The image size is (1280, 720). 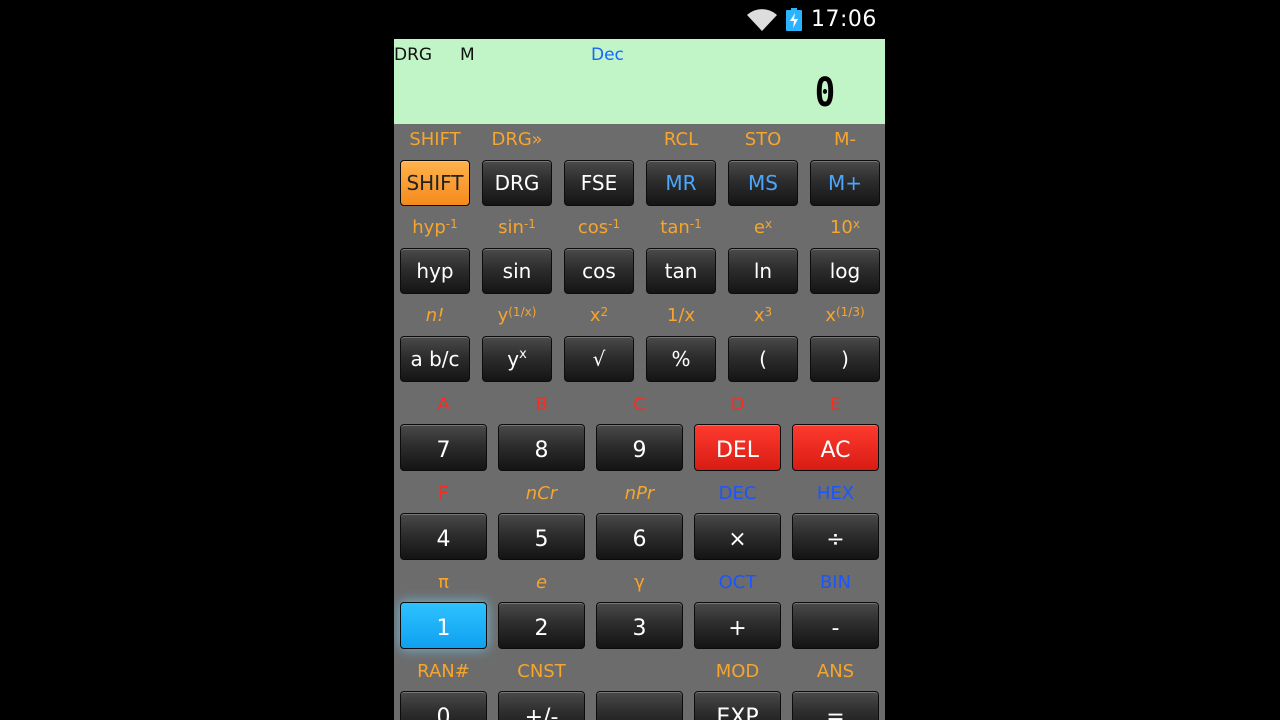 What do you see at coordinates (763, 227) in the screenshot?
I see `exp-label: ex` at bounding box center [763, 227].